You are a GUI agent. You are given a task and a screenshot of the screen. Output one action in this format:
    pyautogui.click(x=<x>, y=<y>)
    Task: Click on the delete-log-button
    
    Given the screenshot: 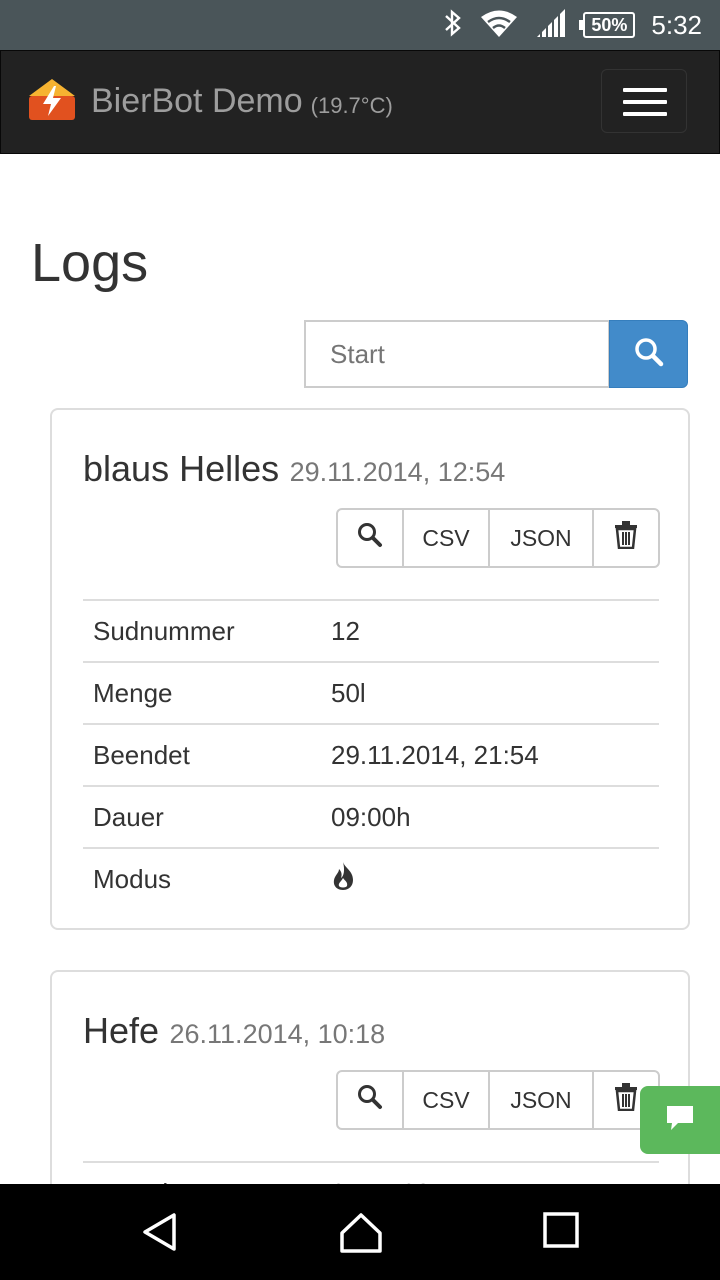 What is the action you would take?
    pyautogui.click(x=626, y=538)
    